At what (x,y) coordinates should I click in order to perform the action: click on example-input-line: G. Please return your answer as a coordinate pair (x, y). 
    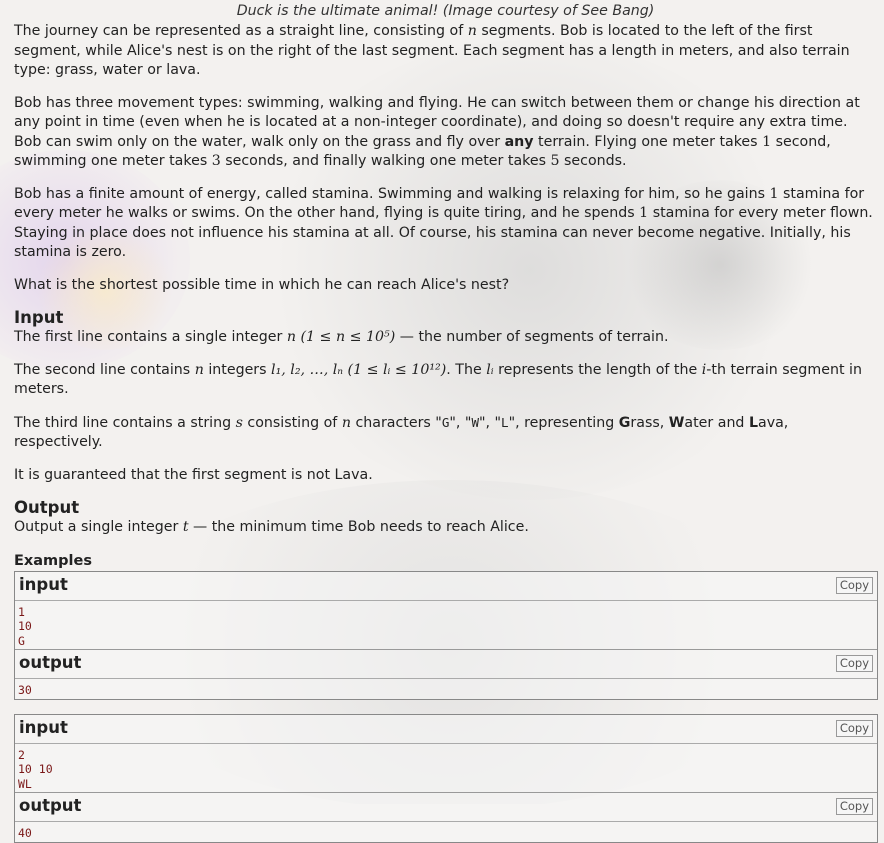
    Looking at the image, I should click on (21, 640).